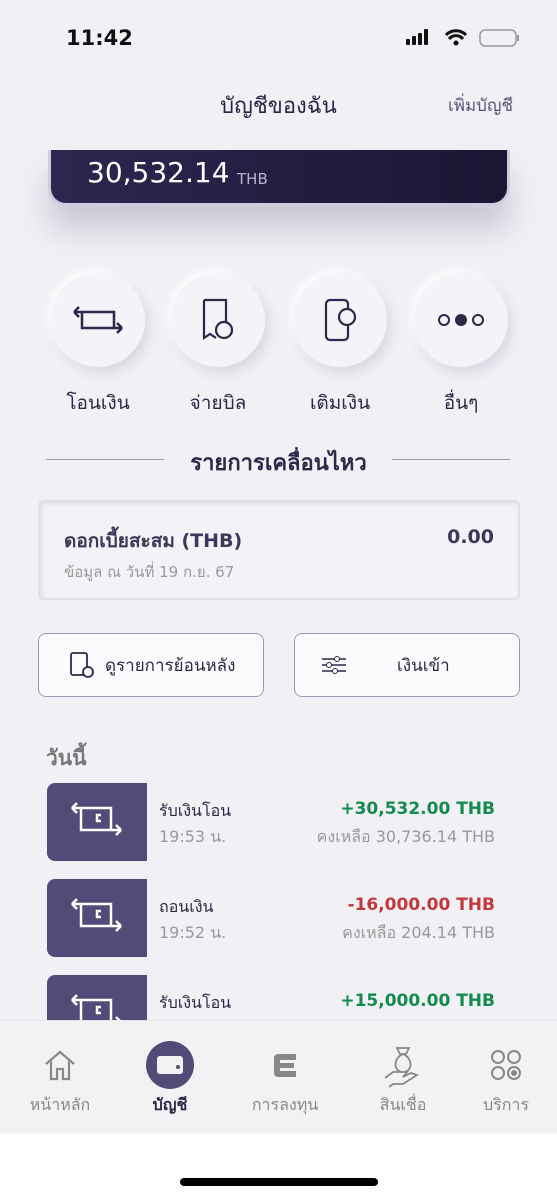 This screenshot has height=1200, width=557. I want to click on pay-bill-button, so click(218, 320).